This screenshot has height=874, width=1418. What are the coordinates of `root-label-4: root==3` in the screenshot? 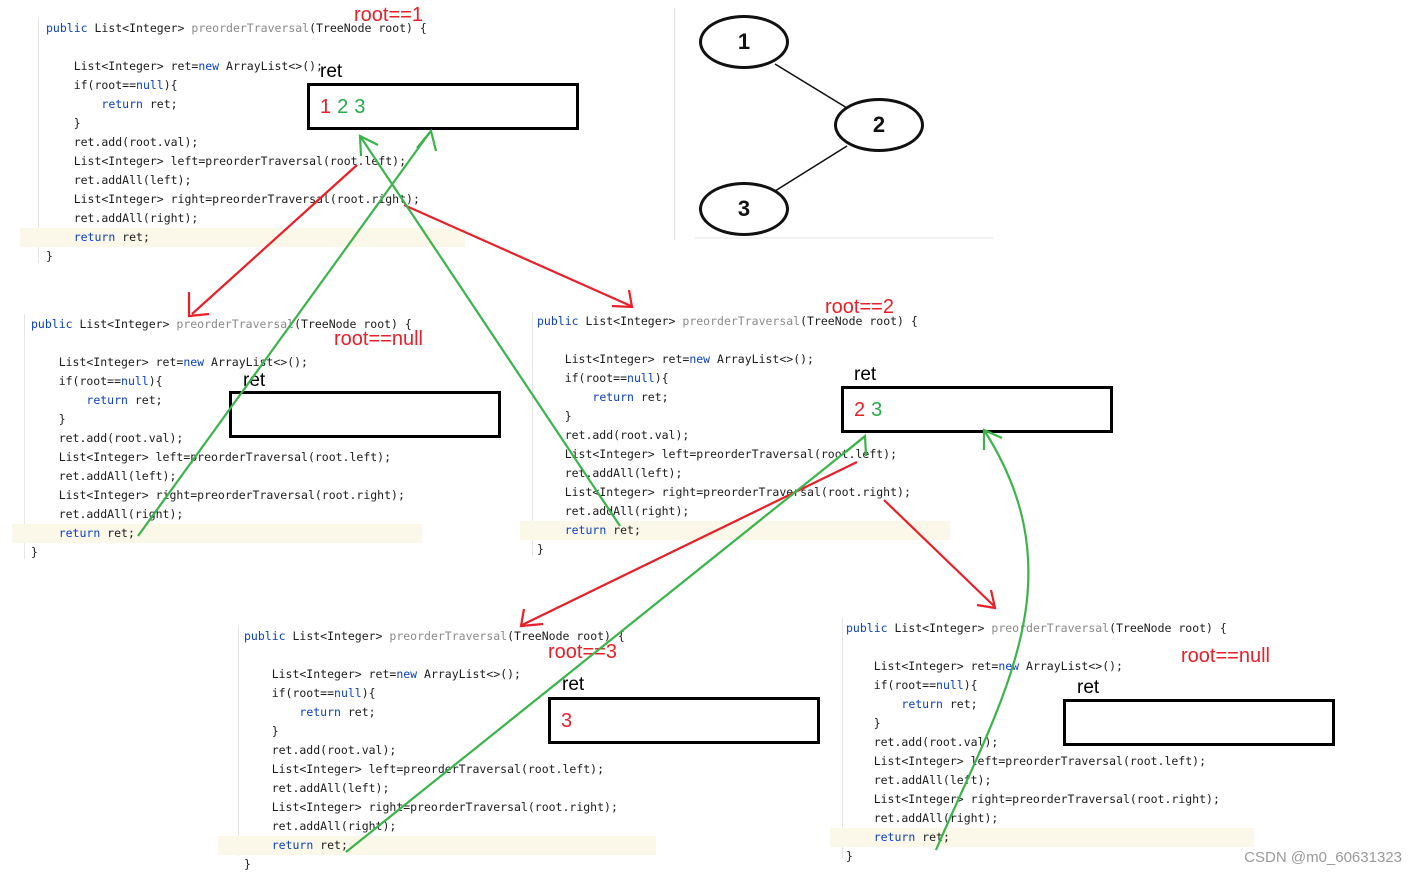 It's located at (582, 652).